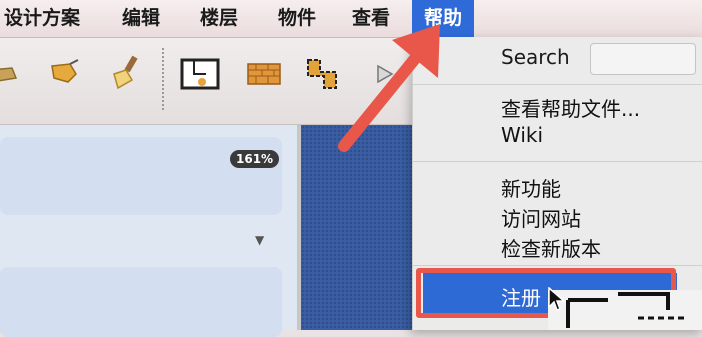  What do you see at coordinates (531, 187) in the screenshot?
I see `menu-item-new-features: 新功能` at bounding box center [531, 187].